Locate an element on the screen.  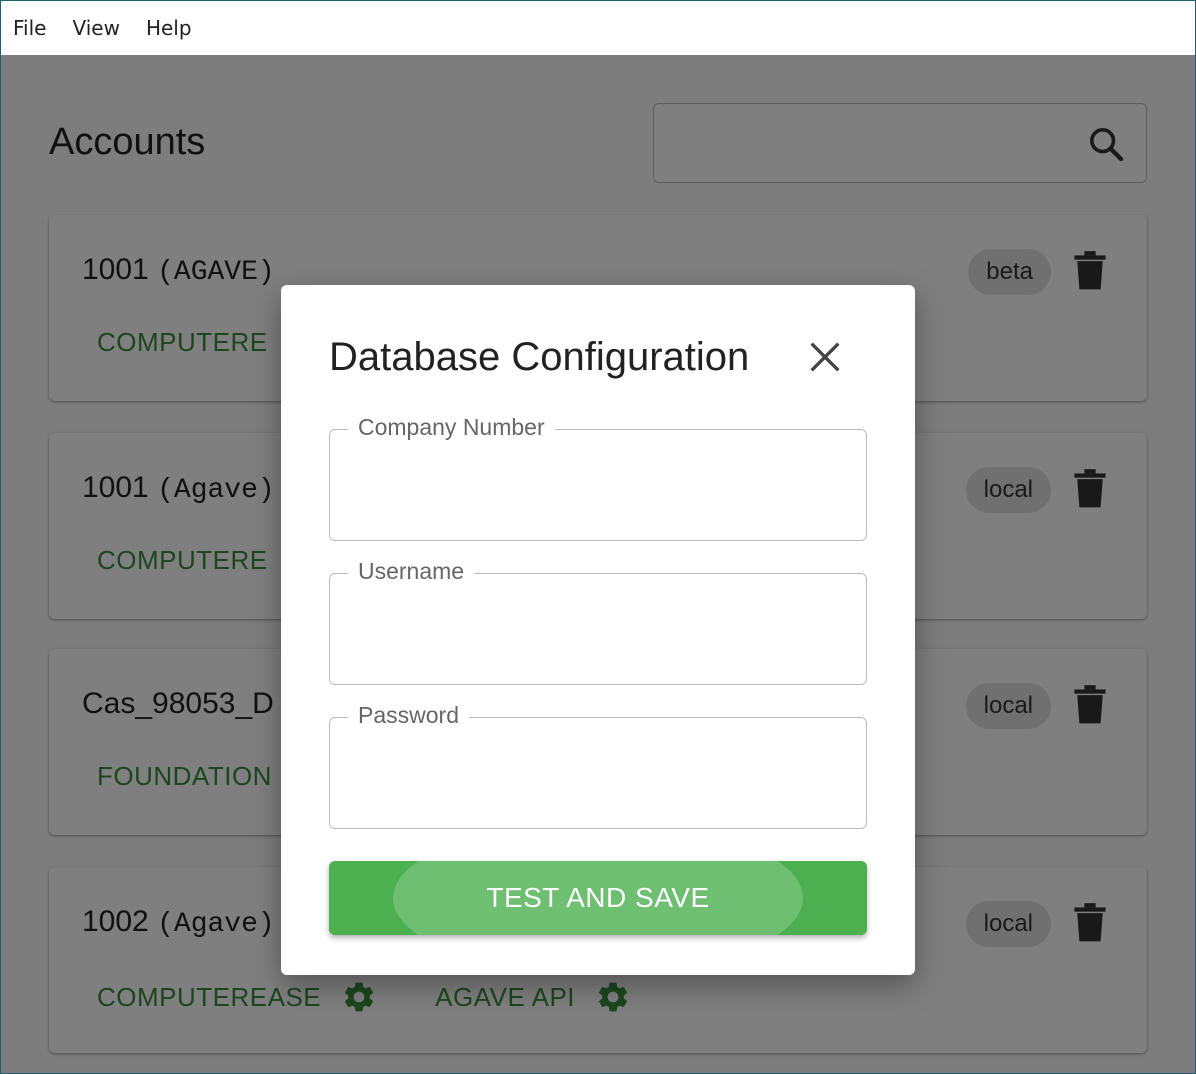
username-field: Username is located at coordinates (598, 621).